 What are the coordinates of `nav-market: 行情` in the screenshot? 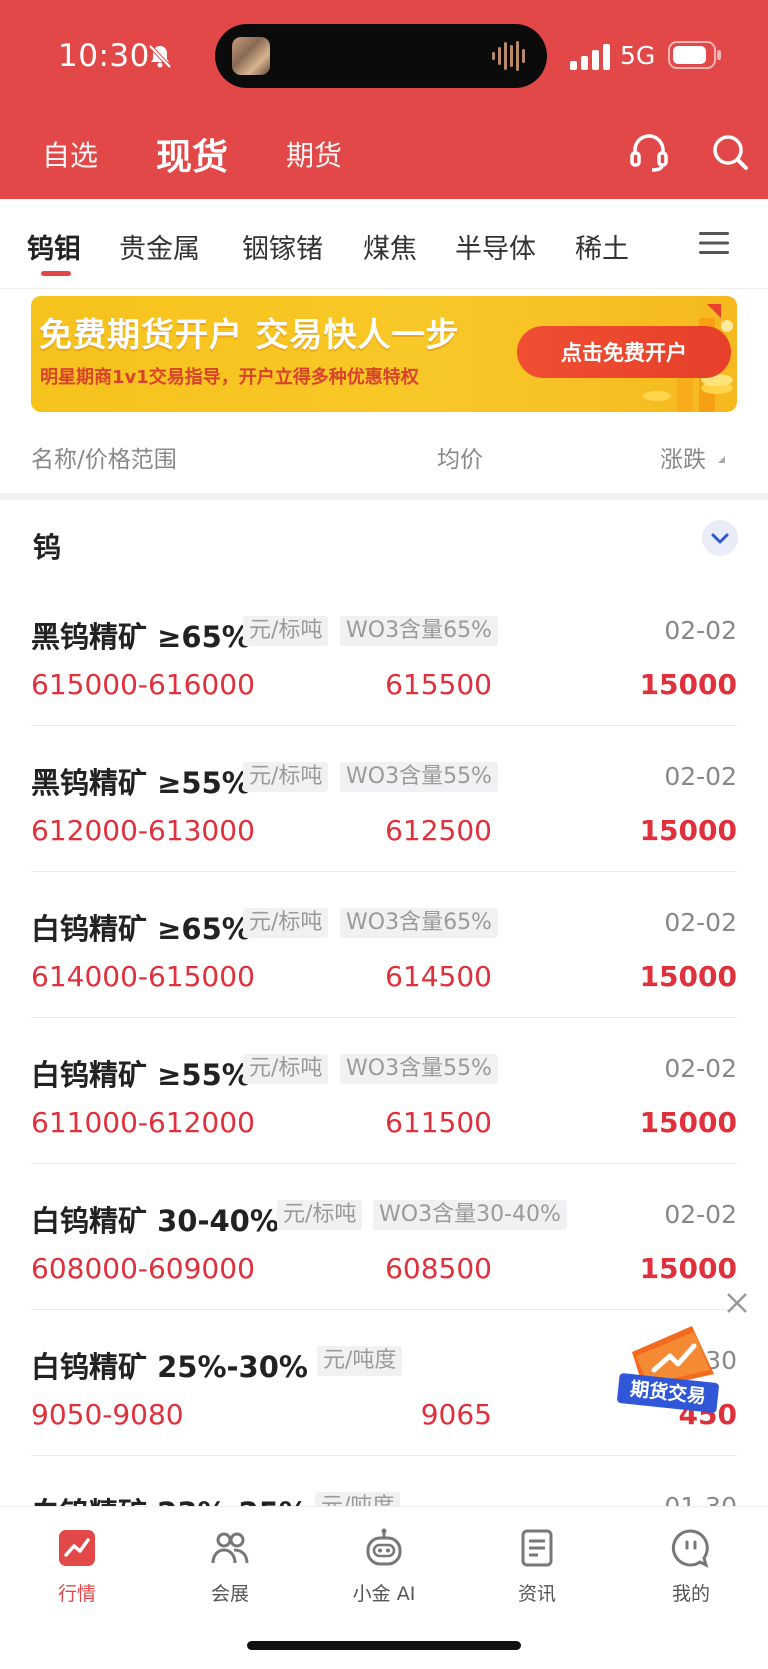 It's located at (77, 1566).